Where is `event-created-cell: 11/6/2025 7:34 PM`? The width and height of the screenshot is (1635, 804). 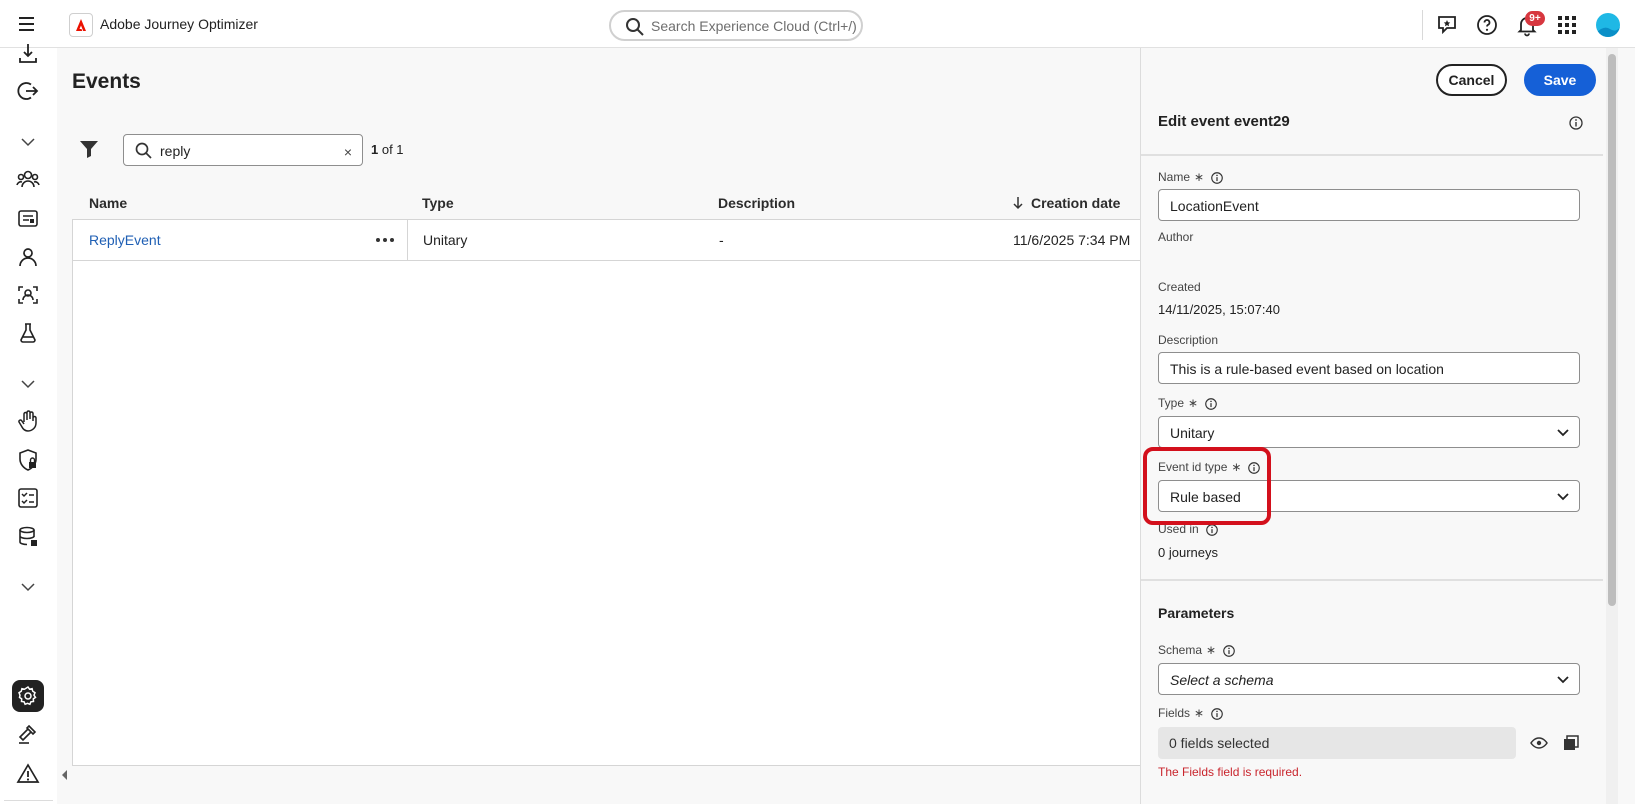 event-created-cell: 11/6/2025 7:34 PM is located at coordinates (1072, 240).